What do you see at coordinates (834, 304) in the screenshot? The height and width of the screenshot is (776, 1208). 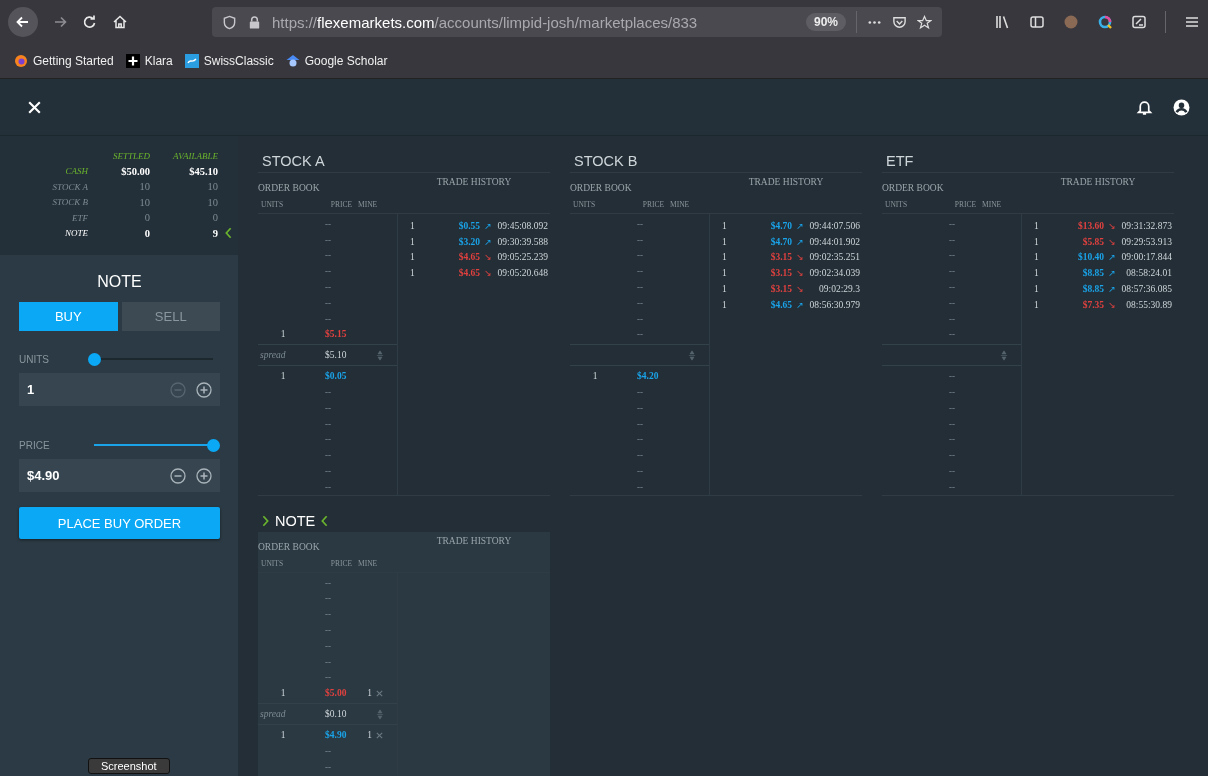 I see `trade-time: 08:56:30.979` at bounding box center [834, 304].